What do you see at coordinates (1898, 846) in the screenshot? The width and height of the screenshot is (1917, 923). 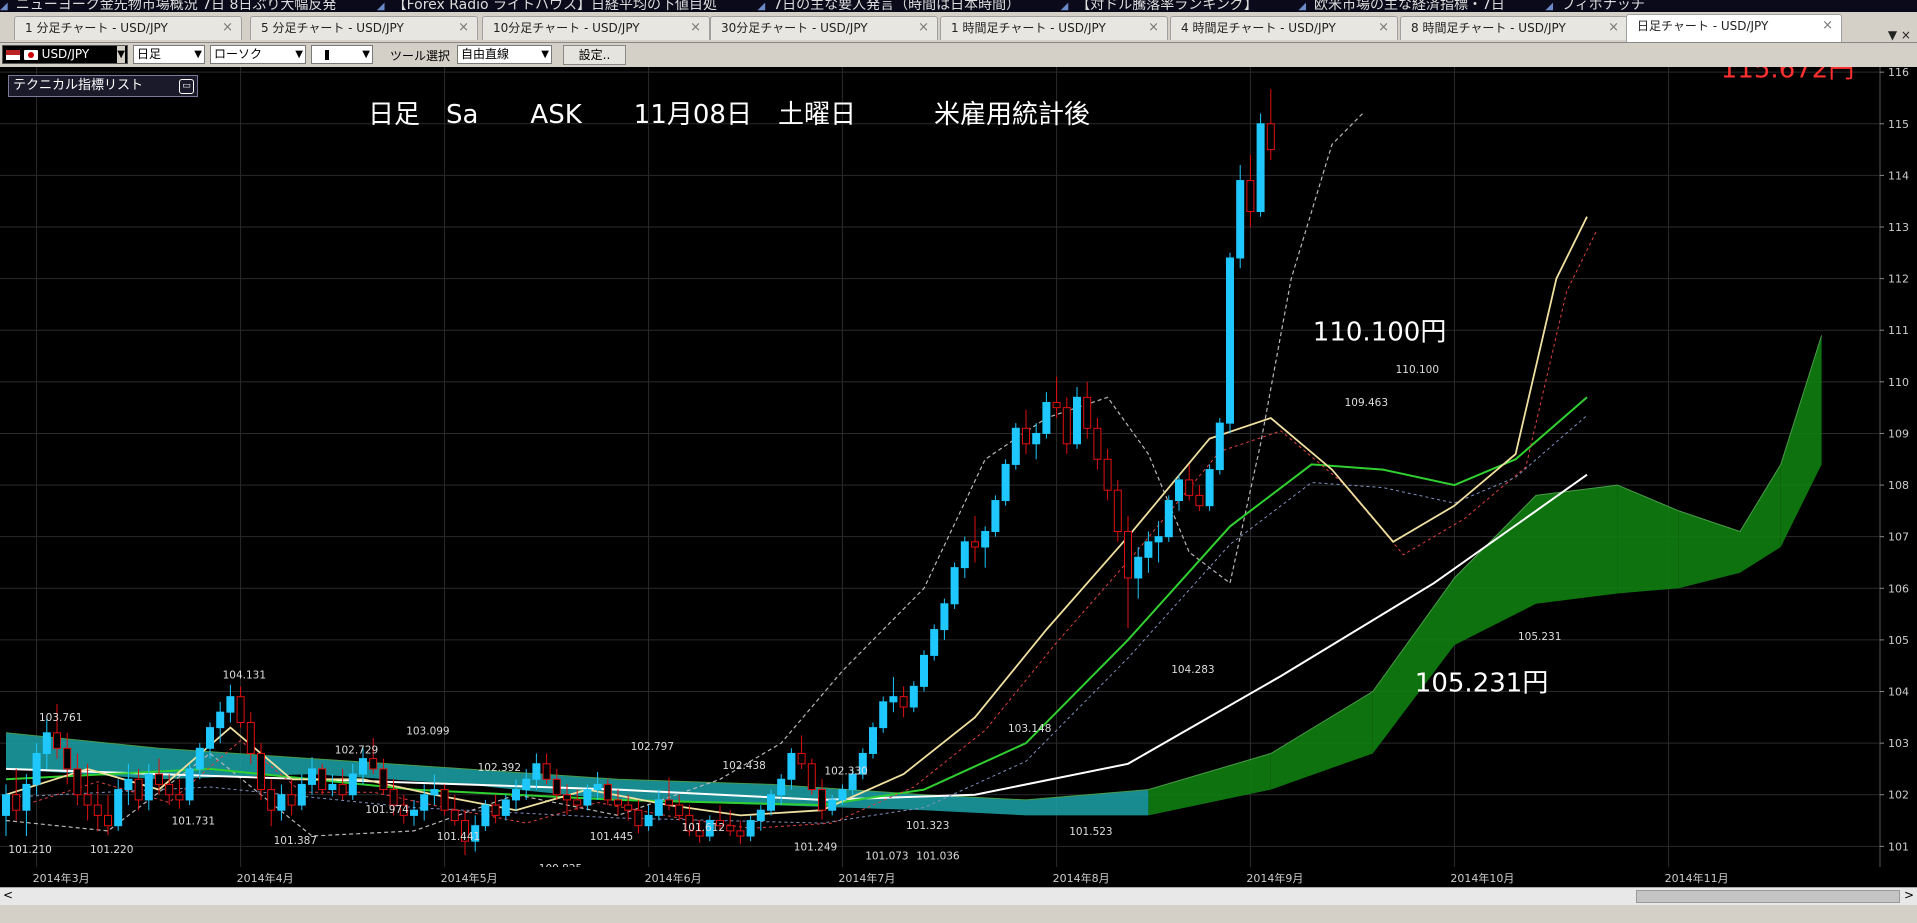 I see `y-tick-label: 101` at bounding box center [1898, 846].